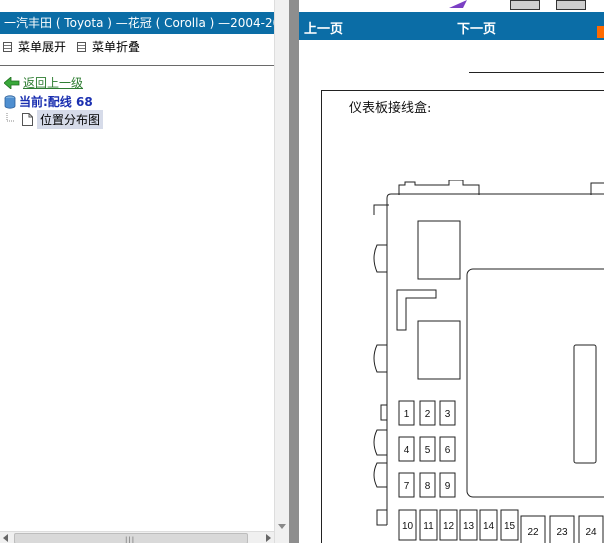 This screenshot has width=604, height=543. What do you see at coordinates (5, 538) in the screenshot?
I see `scroll-left-arrow-icon` at bounding box center [5, 538].